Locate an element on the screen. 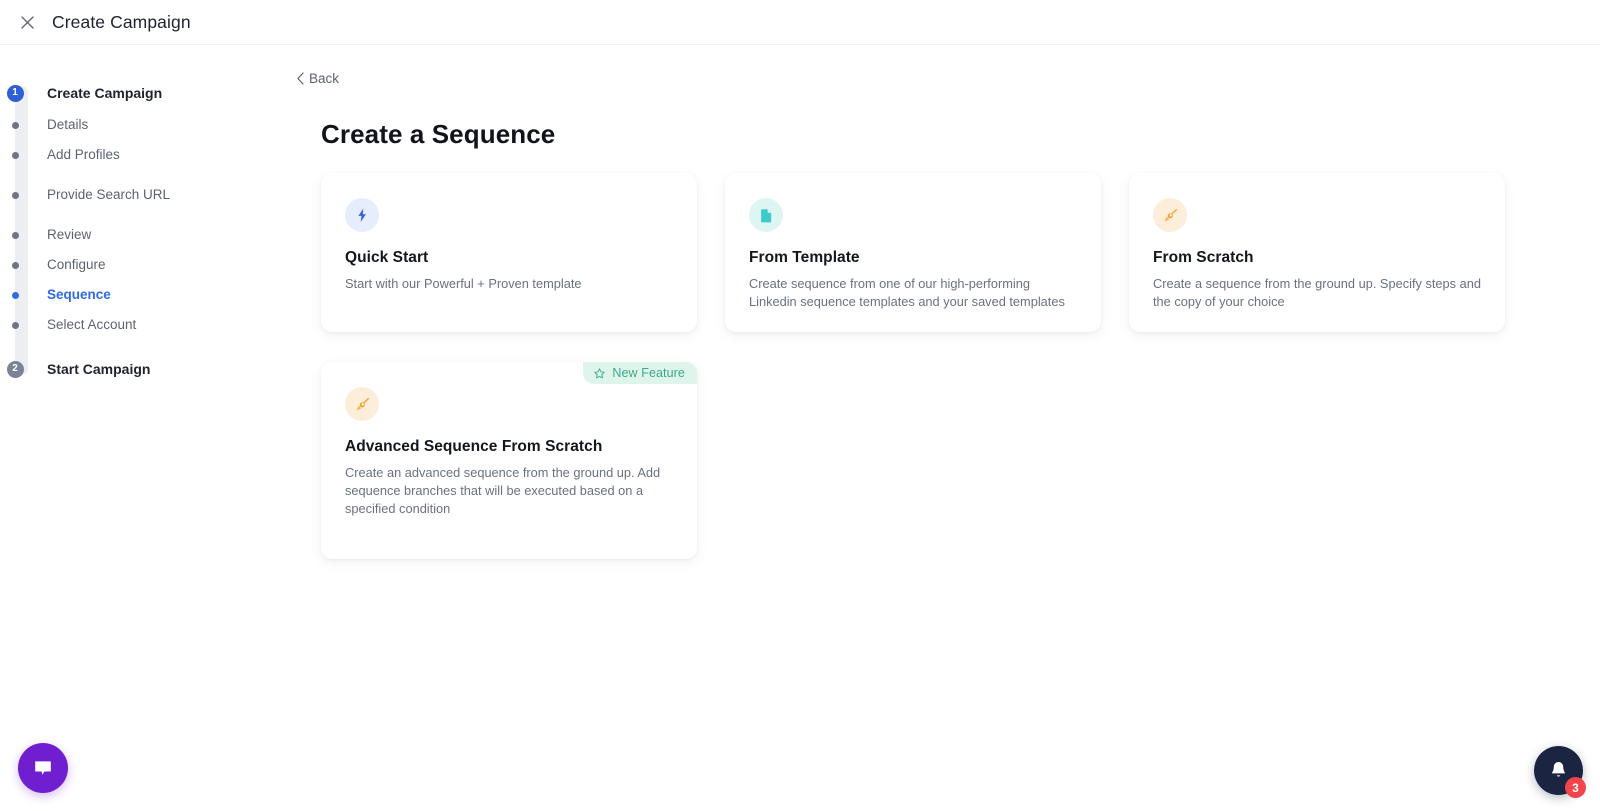  sidebar-item-select-account: Select Account is located at coordinates (140, 325).